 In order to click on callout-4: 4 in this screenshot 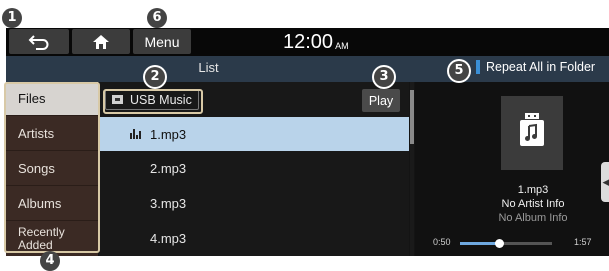, I will do `click(50, 261)`.